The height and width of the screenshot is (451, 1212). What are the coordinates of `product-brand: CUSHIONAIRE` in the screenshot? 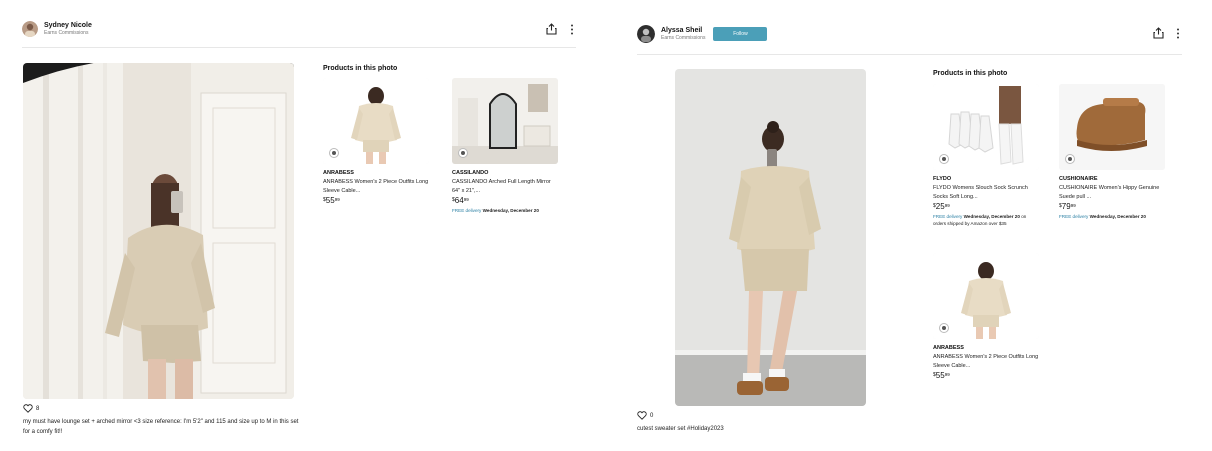 It's located at (1078, 179).